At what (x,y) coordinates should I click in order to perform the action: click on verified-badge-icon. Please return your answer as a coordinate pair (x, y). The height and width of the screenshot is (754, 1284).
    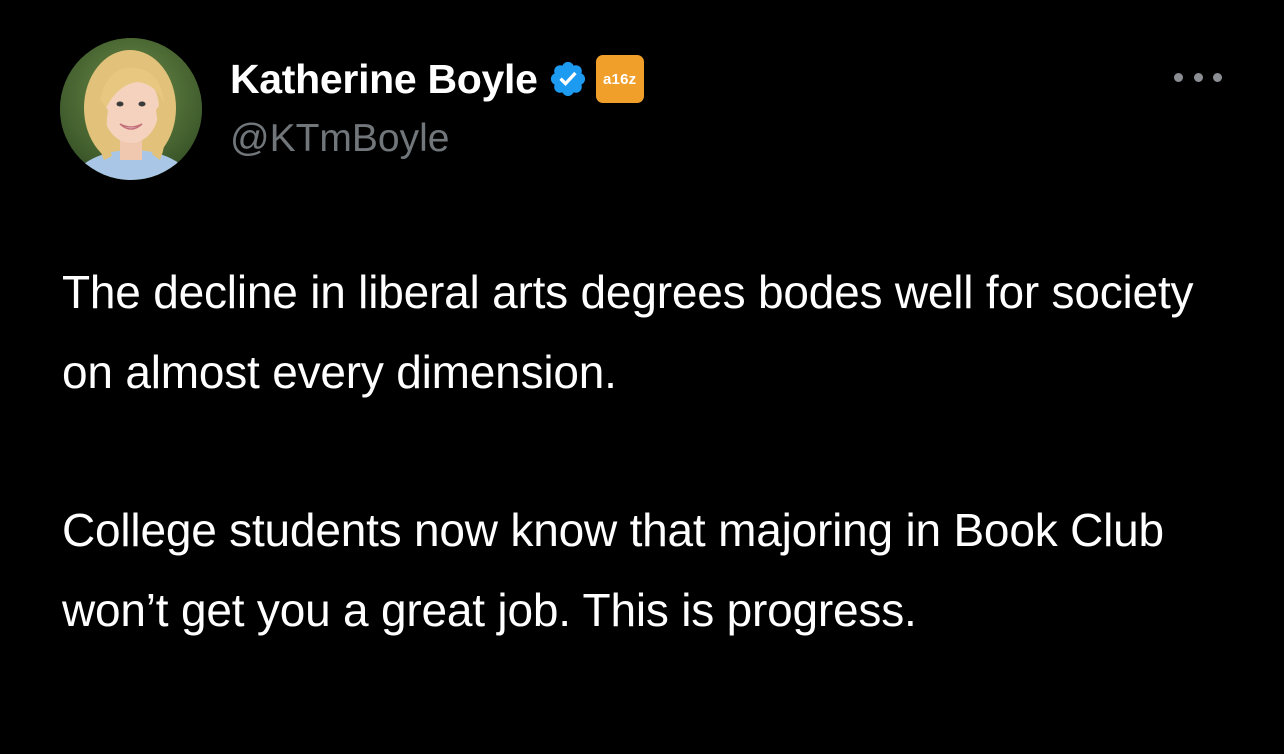
    Looking at the image, I should click on (568, 79).